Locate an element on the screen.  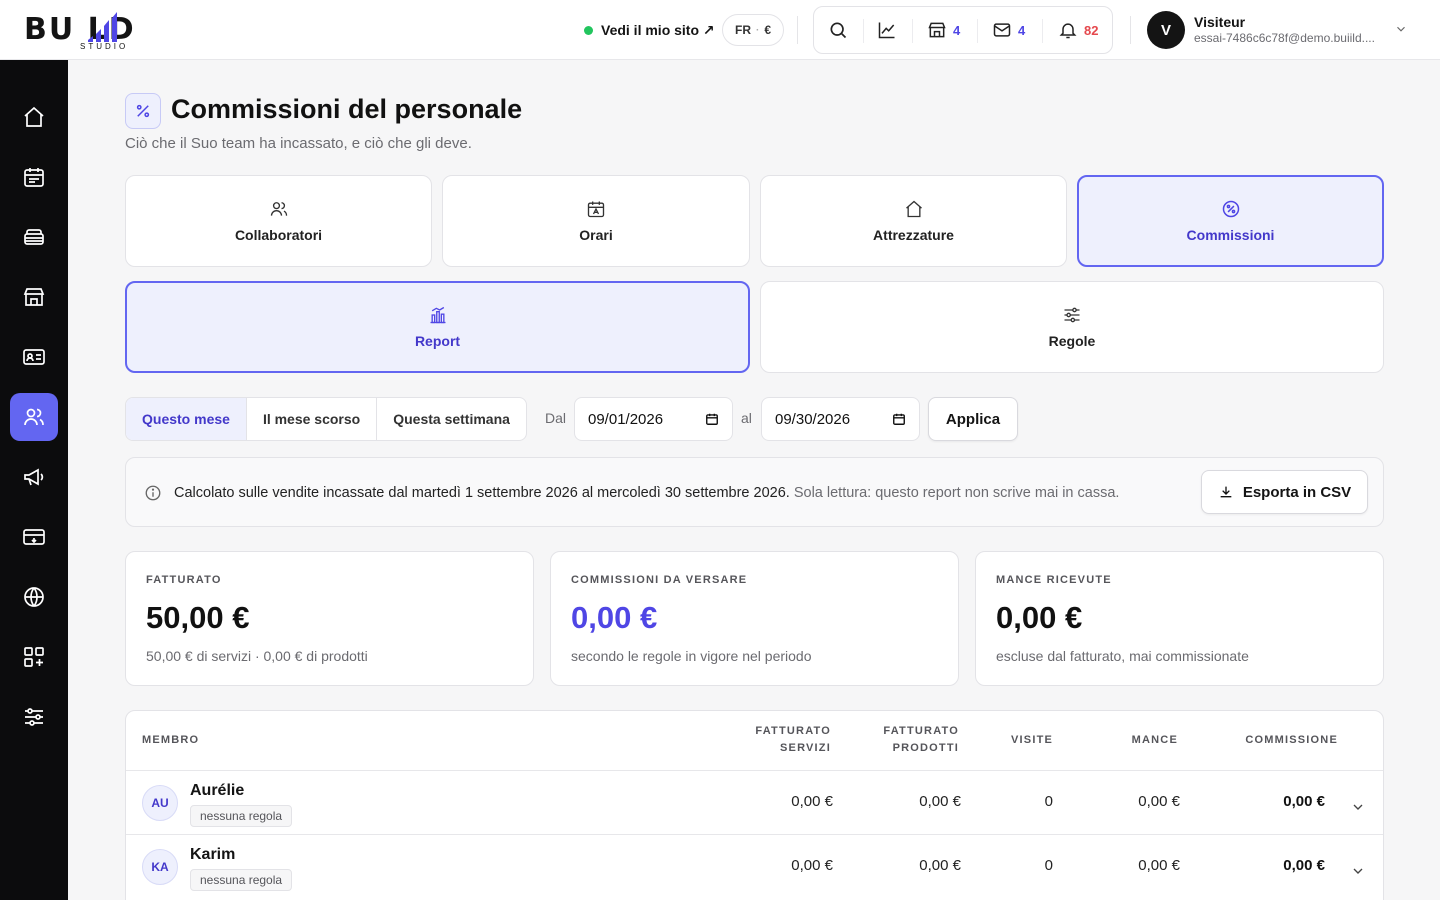
from-date-value: 09/01/2026 is located at coordinates (626, 419).